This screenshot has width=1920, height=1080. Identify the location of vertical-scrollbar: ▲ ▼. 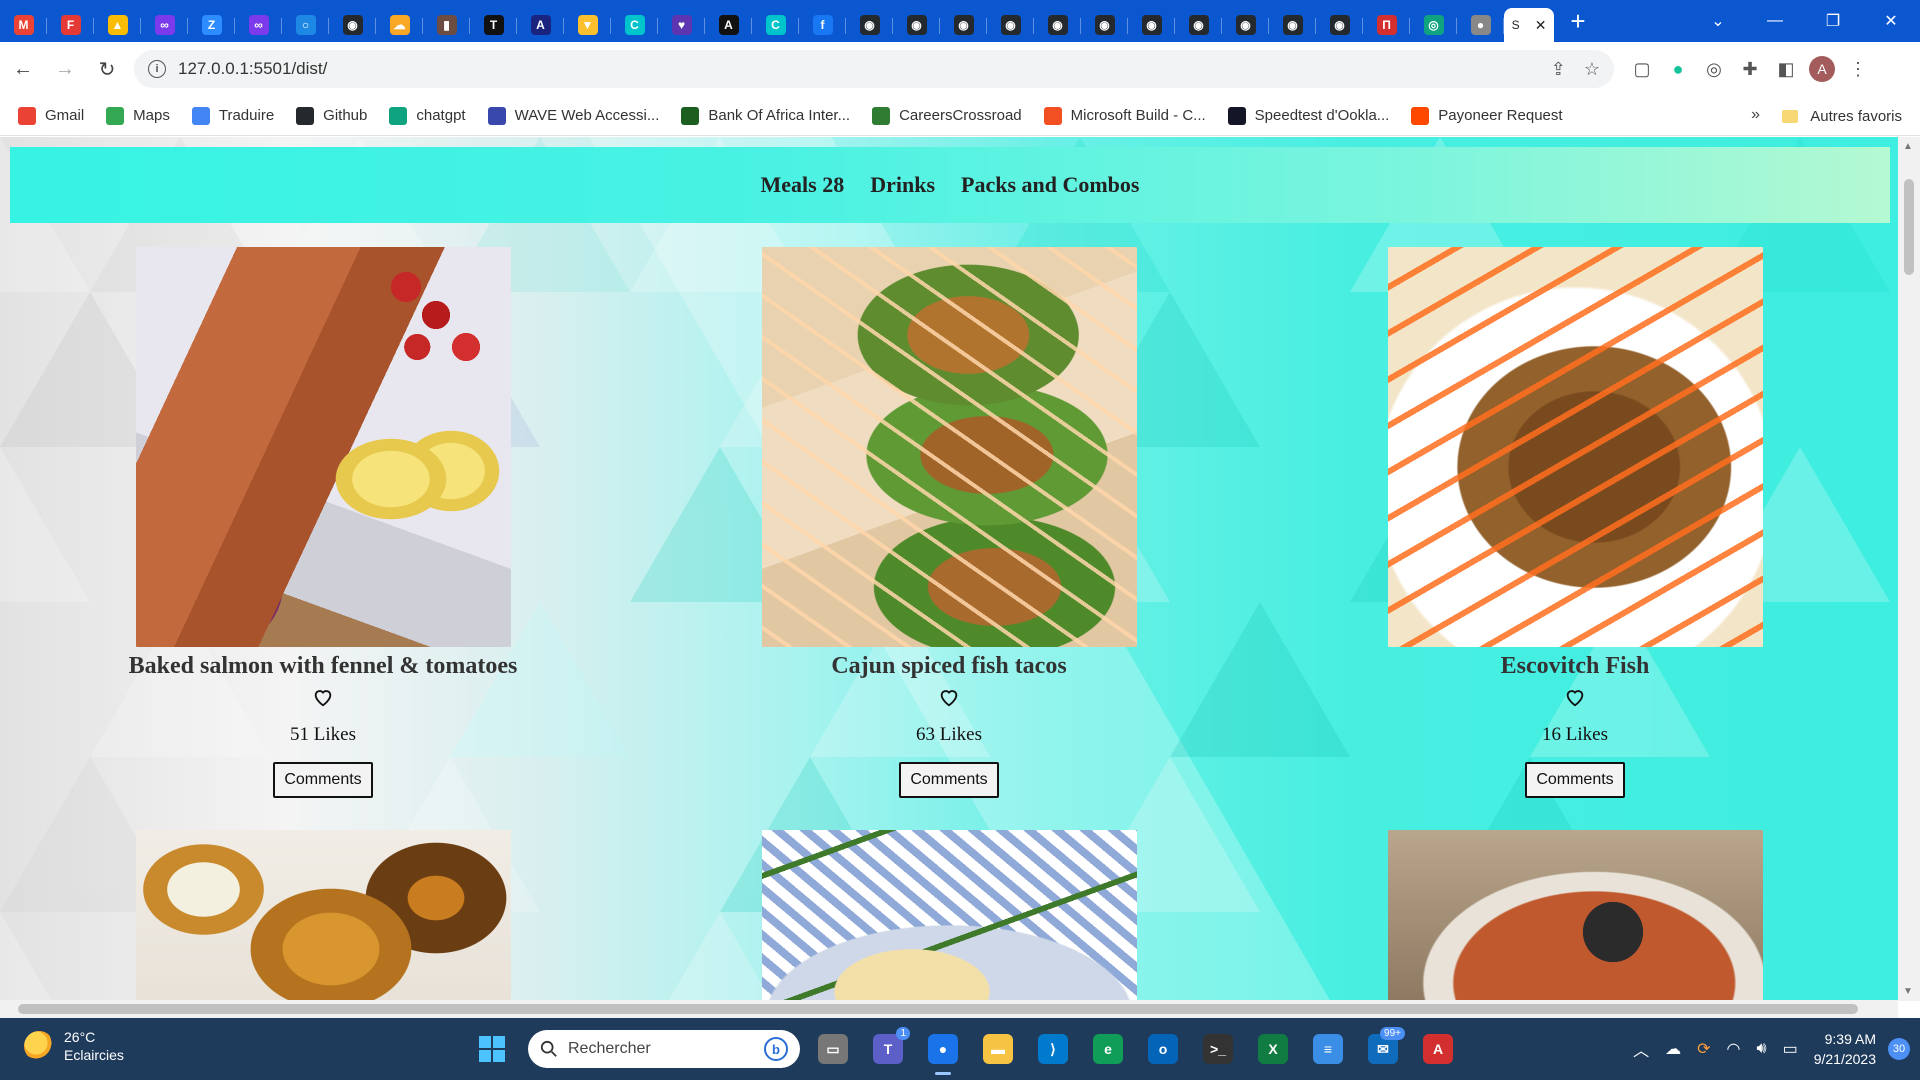
(1909, 569).